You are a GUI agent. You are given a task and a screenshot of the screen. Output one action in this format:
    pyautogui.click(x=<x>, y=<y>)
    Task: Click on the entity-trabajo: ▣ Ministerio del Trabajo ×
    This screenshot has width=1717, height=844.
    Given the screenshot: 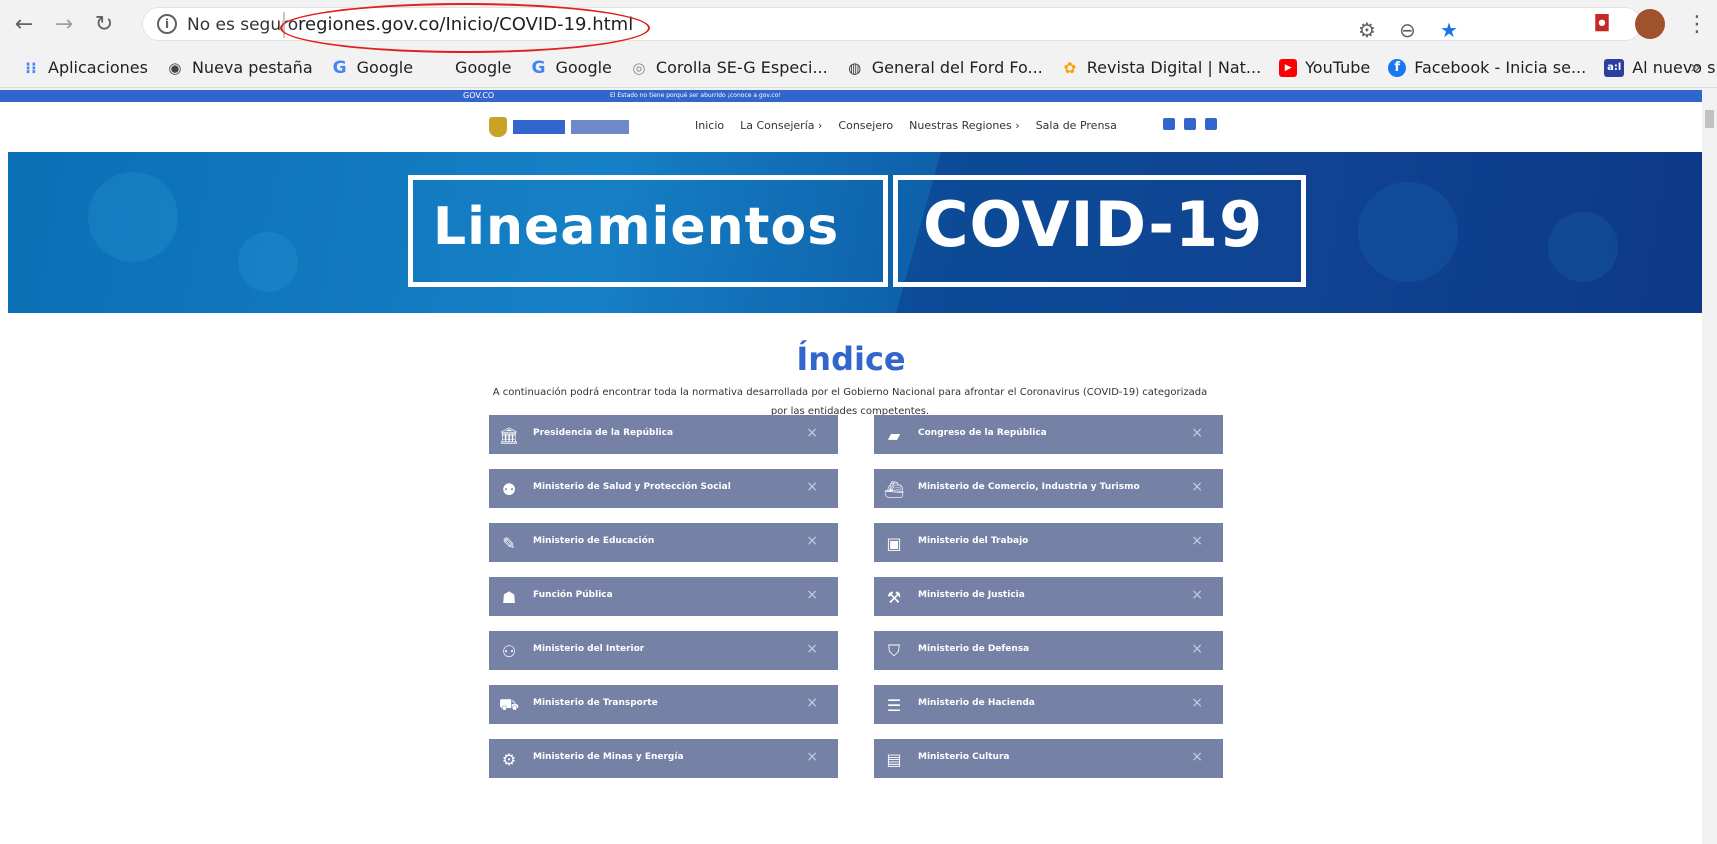 What is the action you would take?
    pyautogui.click(x=1048, y=542)
    